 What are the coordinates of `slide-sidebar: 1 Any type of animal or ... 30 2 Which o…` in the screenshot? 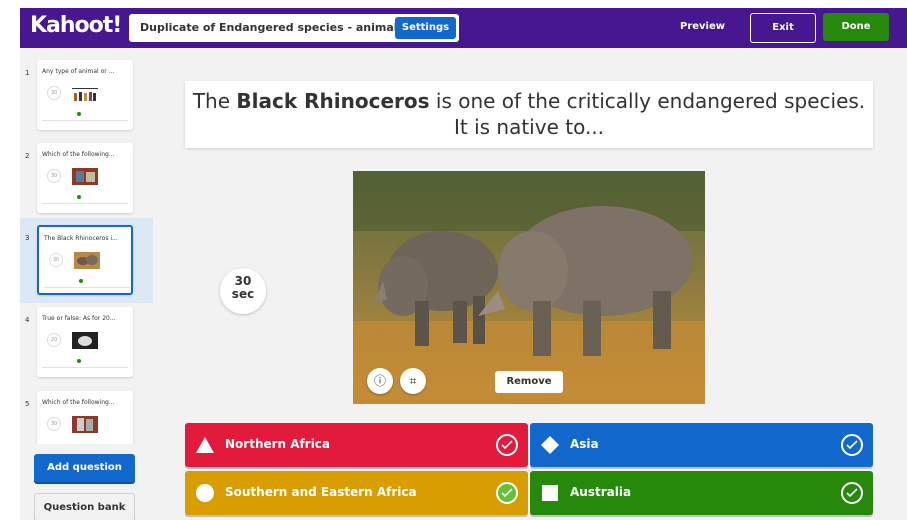 It's located at (86, 284).